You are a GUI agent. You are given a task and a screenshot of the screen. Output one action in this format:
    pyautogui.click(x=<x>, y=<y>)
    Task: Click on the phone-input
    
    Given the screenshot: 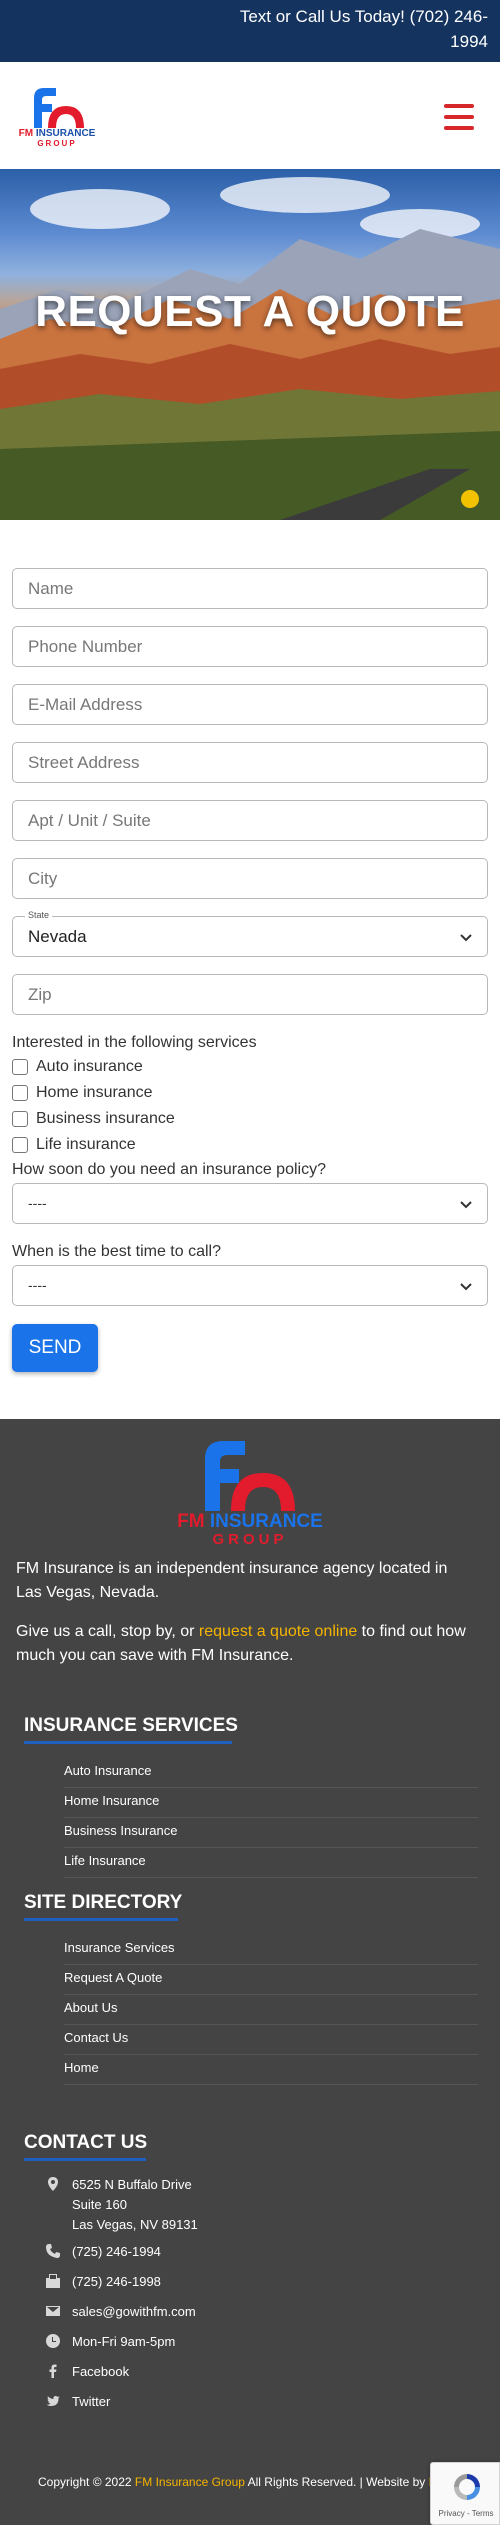 What is the action you would take?
    pyautogui.click(x=250, y=646)
    